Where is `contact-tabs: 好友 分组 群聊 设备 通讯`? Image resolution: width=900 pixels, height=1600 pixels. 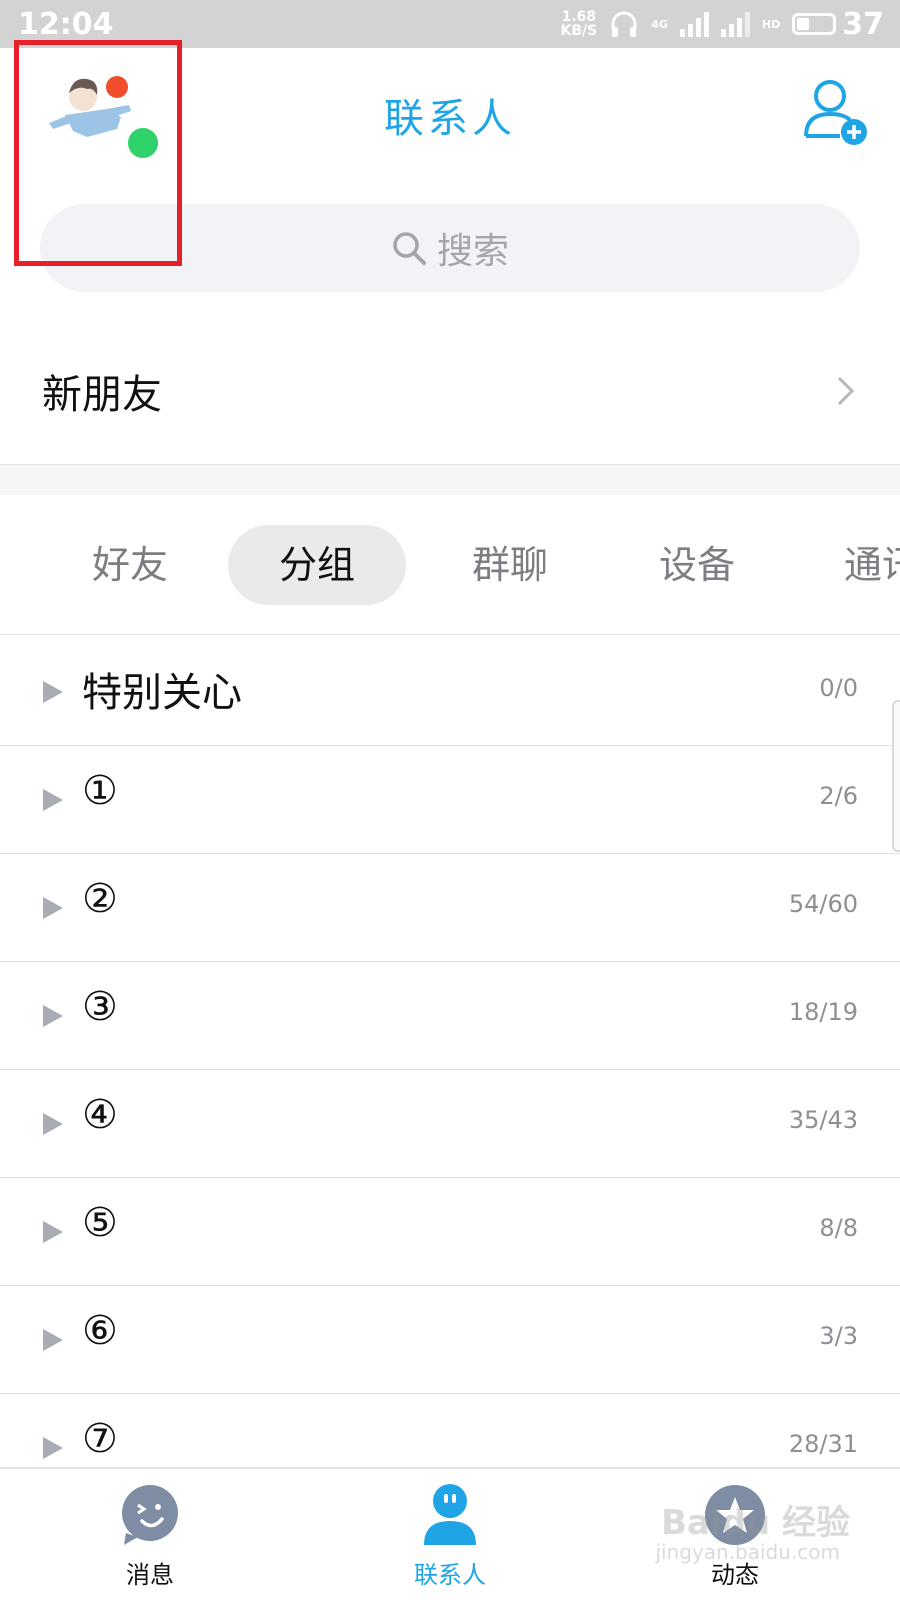 contact-tabs: 好友 分组 群聊 设备 通讯 is located at coordinates (450, 565).